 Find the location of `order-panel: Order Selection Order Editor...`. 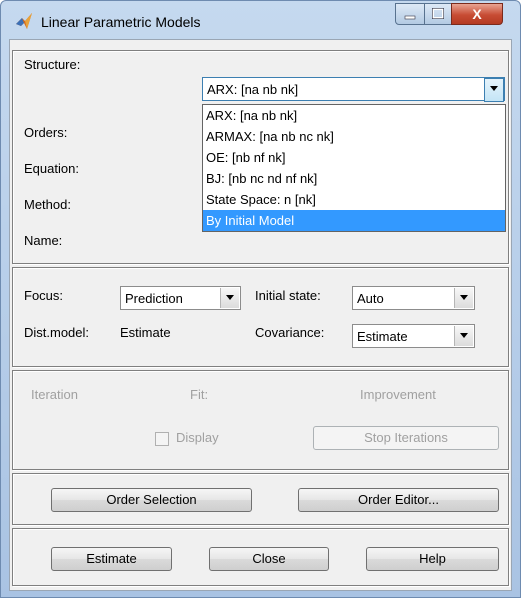

order-panel: Order Selection Order Editor... is located at coordinates (260, 499).